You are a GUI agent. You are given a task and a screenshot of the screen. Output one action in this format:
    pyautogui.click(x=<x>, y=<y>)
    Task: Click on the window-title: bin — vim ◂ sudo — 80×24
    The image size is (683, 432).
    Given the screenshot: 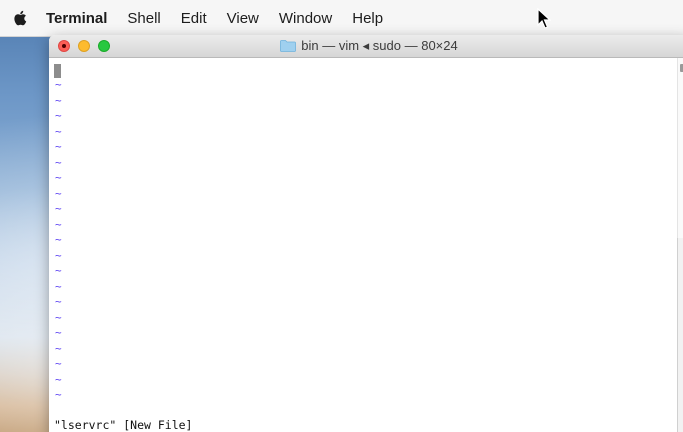 What is the action you would take?
    pyautogui.click(x=366, y=46)
    